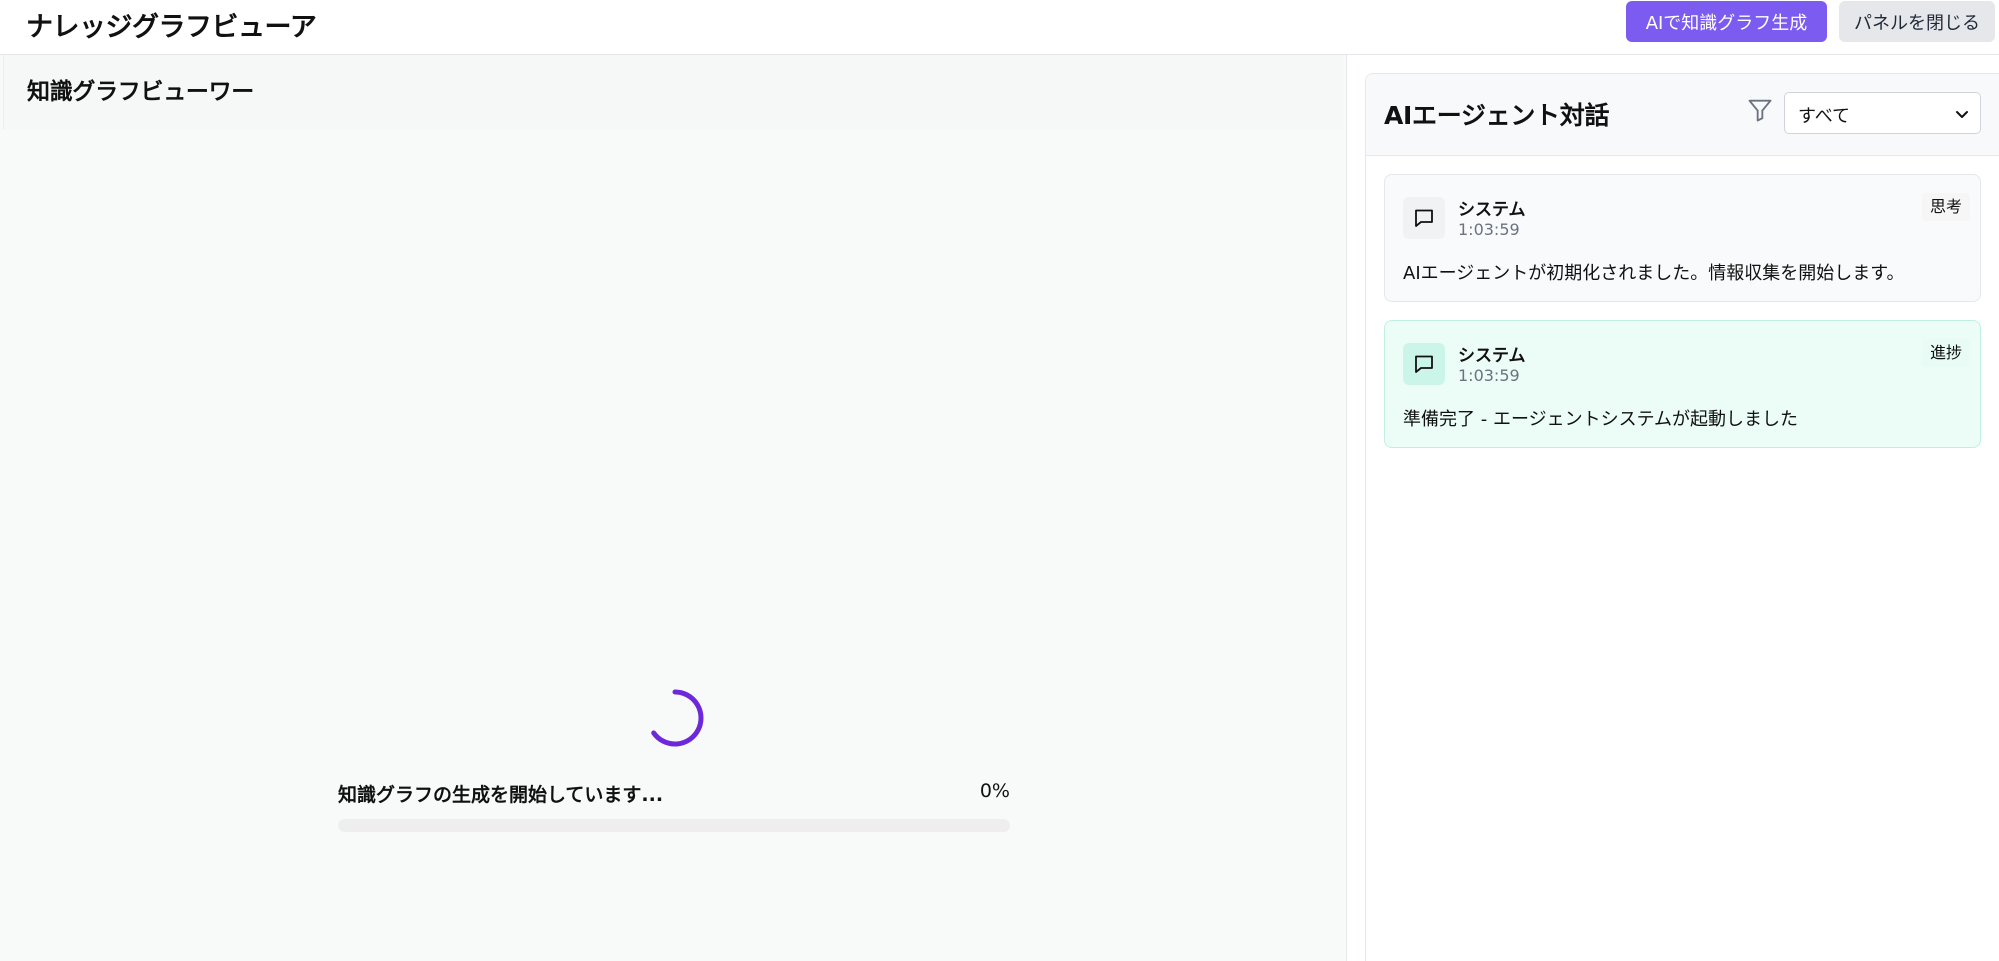 The image size is (1999, 961). What do you see at coordinates (1824, 116) in the screenshot?
I see `filter-selected-value: すべて` at bounding box center [1824, 116].